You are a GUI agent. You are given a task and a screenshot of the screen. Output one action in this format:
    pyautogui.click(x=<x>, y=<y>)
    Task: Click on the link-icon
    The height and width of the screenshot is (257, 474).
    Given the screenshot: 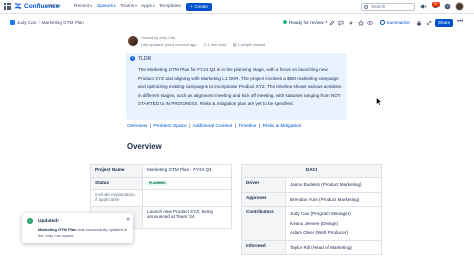 What is the action you would take?
    pyautogui.click(x=429, y=23)
    